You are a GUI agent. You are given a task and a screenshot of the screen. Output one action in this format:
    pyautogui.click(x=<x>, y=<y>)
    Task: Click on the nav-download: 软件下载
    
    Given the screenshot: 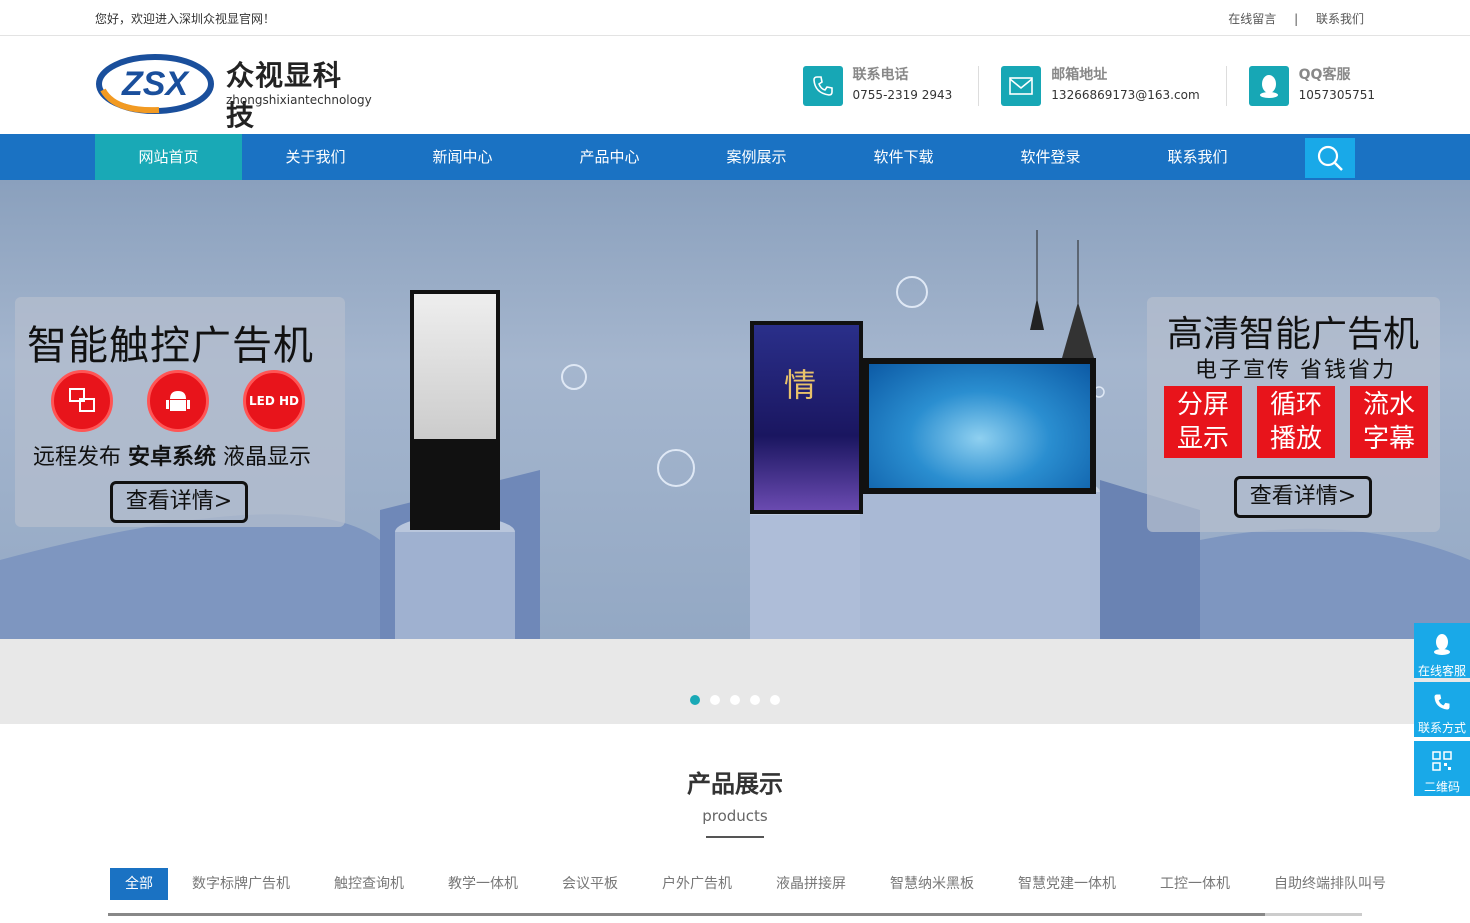 What is the action you would take?
    pyautogui.click(x=903, y=157)
    